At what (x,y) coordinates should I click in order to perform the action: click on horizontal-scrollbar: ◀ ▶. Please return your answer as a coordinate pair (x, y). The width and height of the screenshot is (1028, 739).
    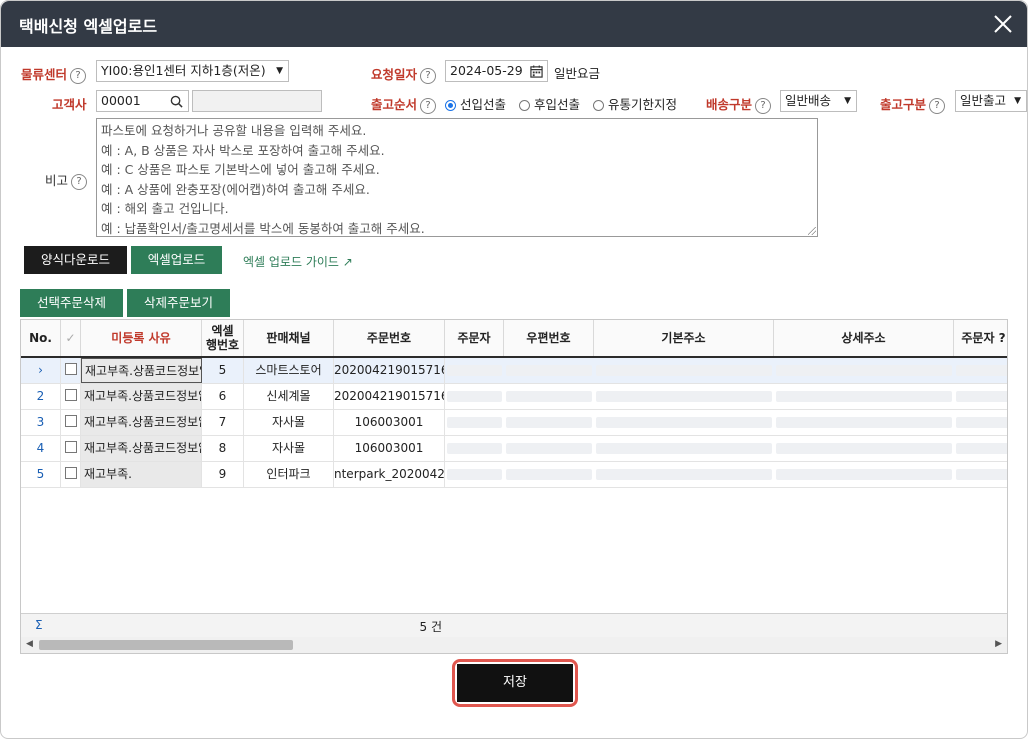
    Looking at the image, I should click on (514, 645).